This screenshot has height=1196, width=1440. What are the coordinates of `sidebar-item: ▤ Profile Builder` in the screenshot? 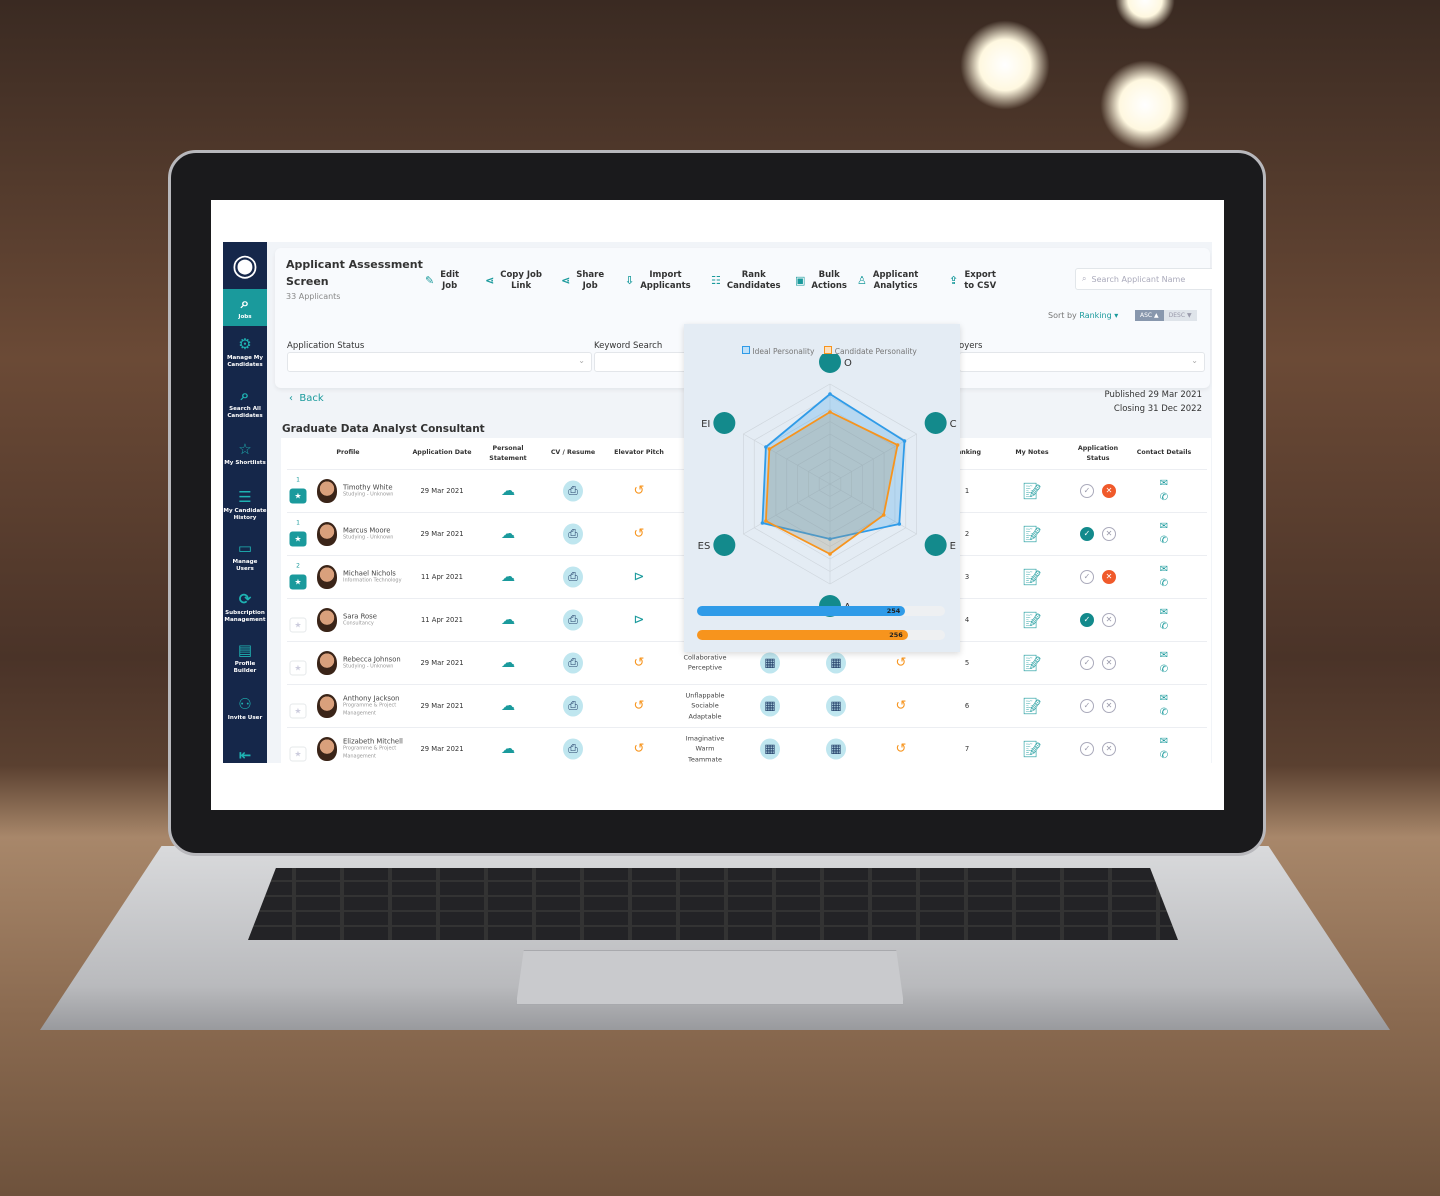 It's located at (245, 657).